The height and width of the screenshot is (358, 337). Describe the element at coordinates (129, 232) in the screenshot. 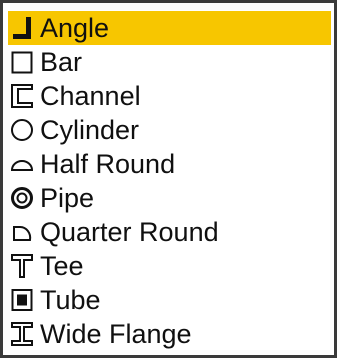

I see `list-item-label: Quarter Round` at that location.